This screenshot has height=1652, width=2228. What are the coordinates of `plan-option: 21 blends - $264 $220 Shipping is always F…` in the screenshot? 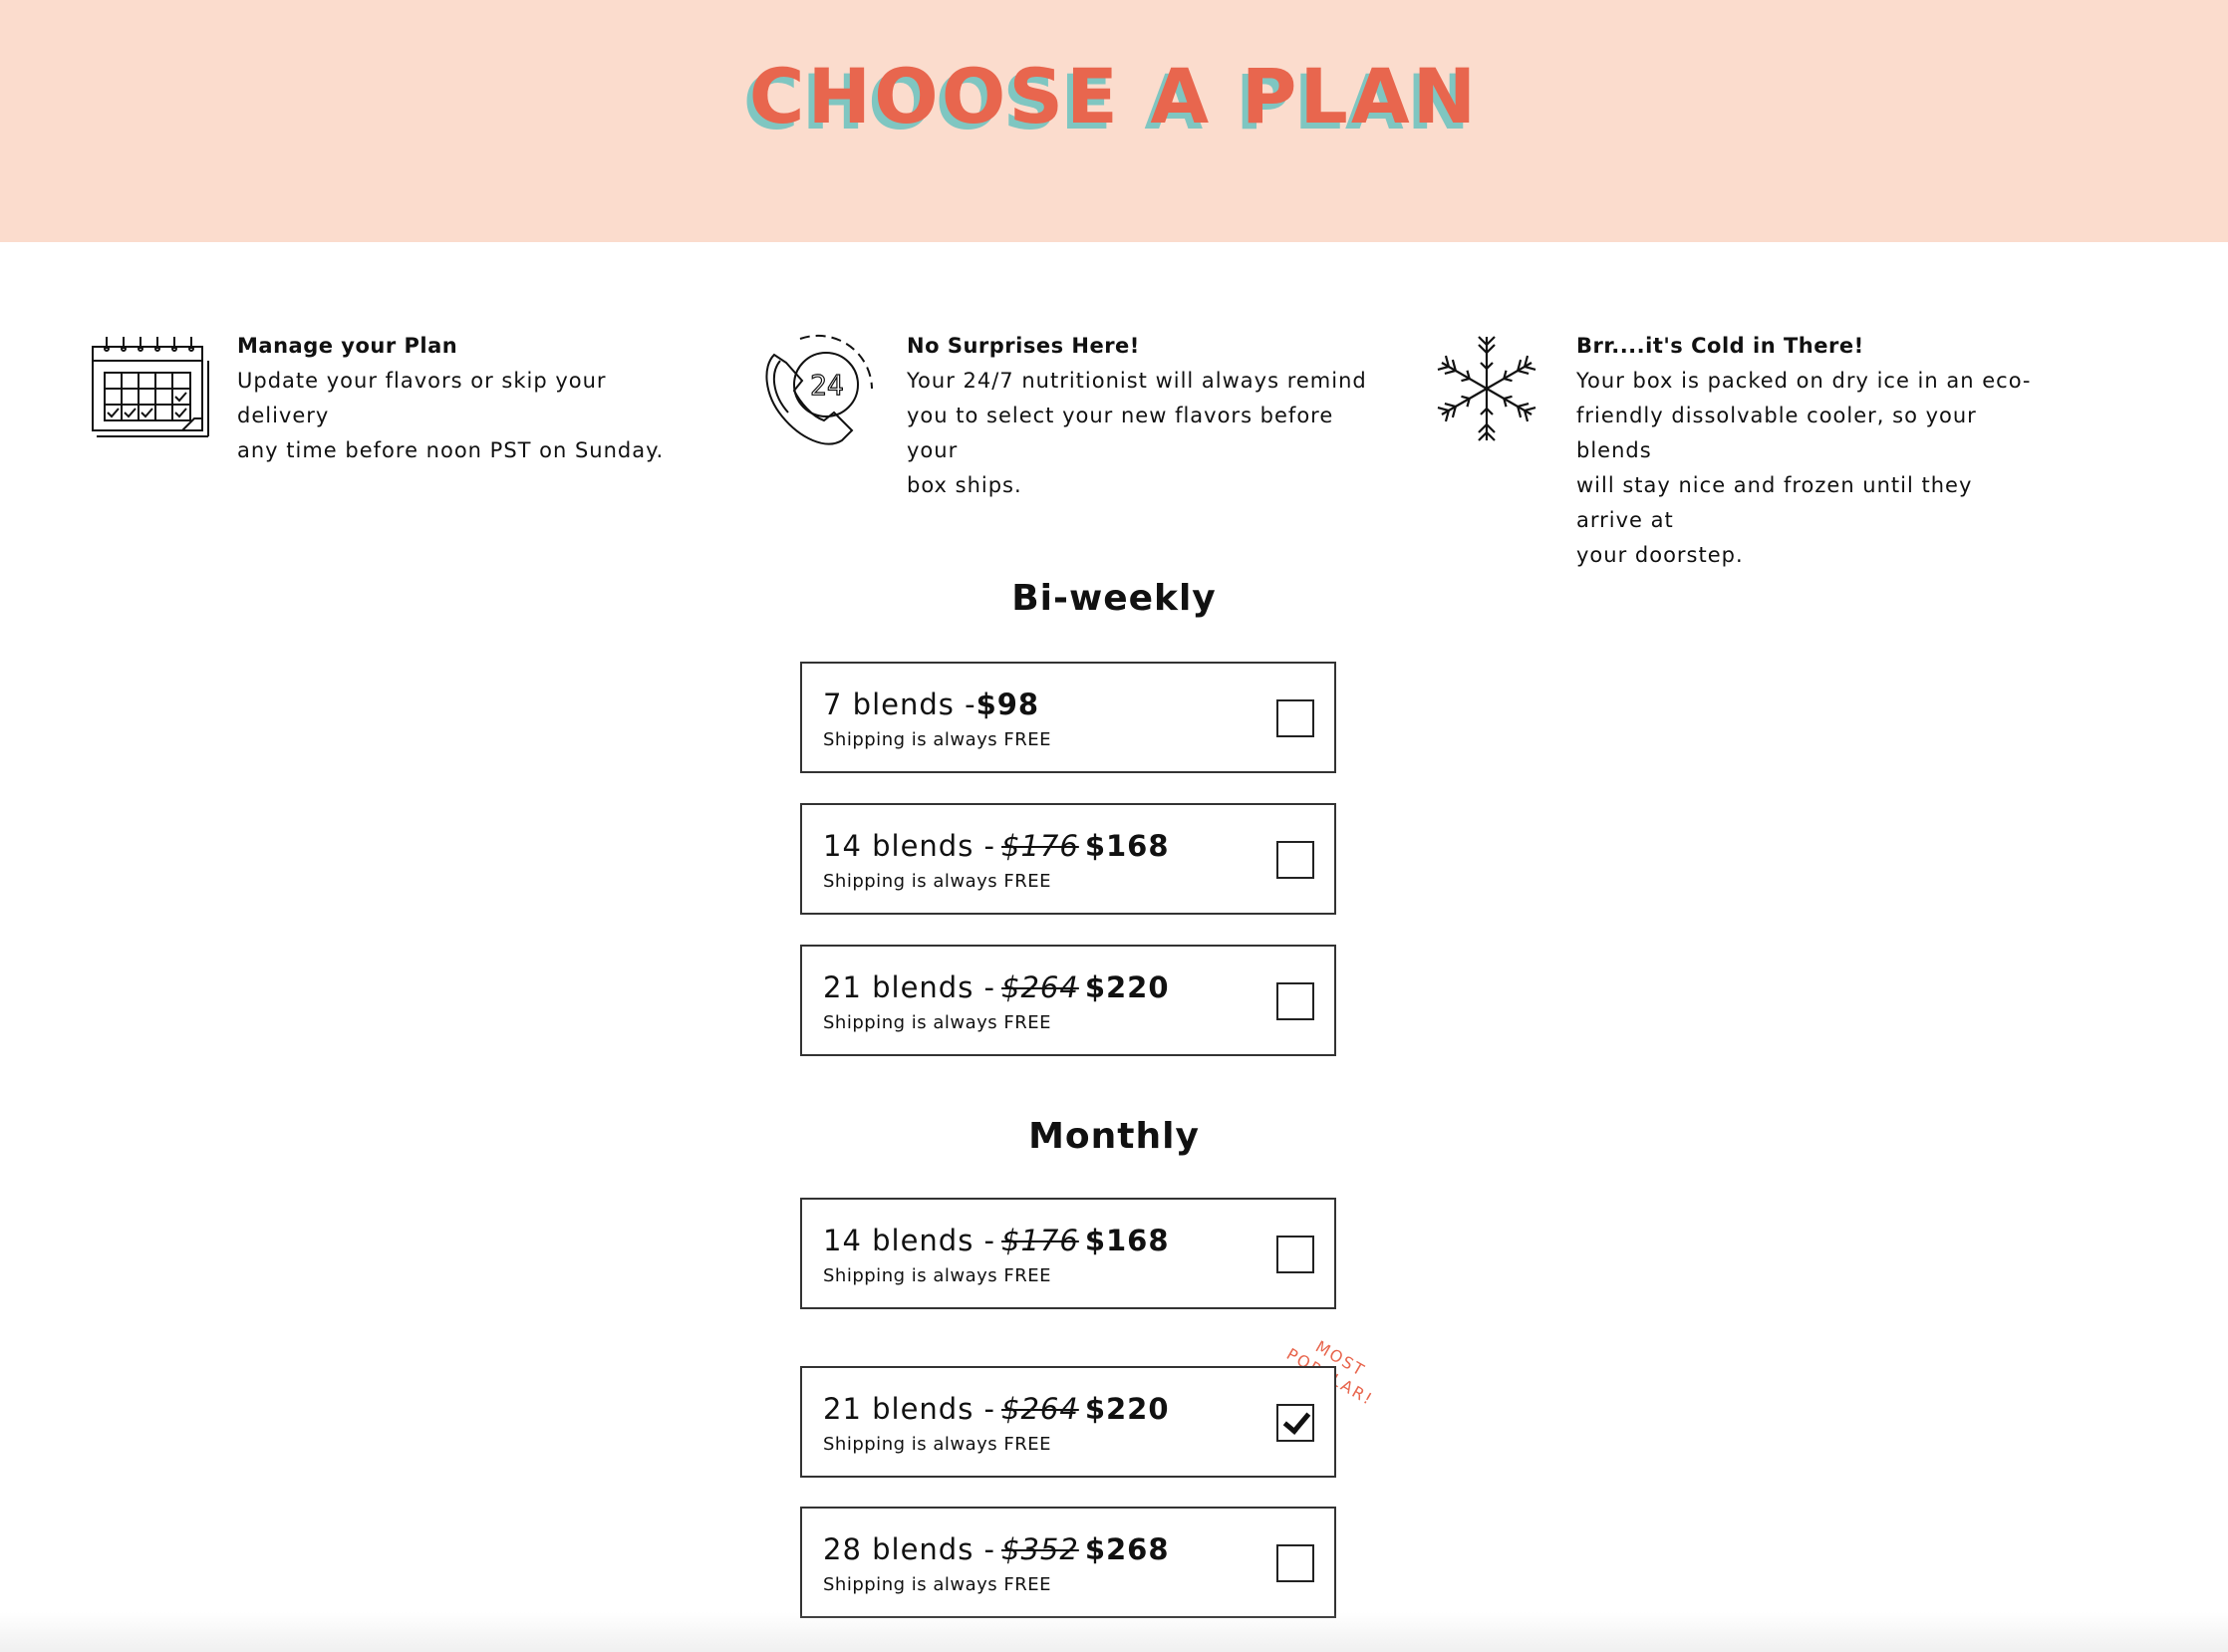 It's located at (1068, 1000).